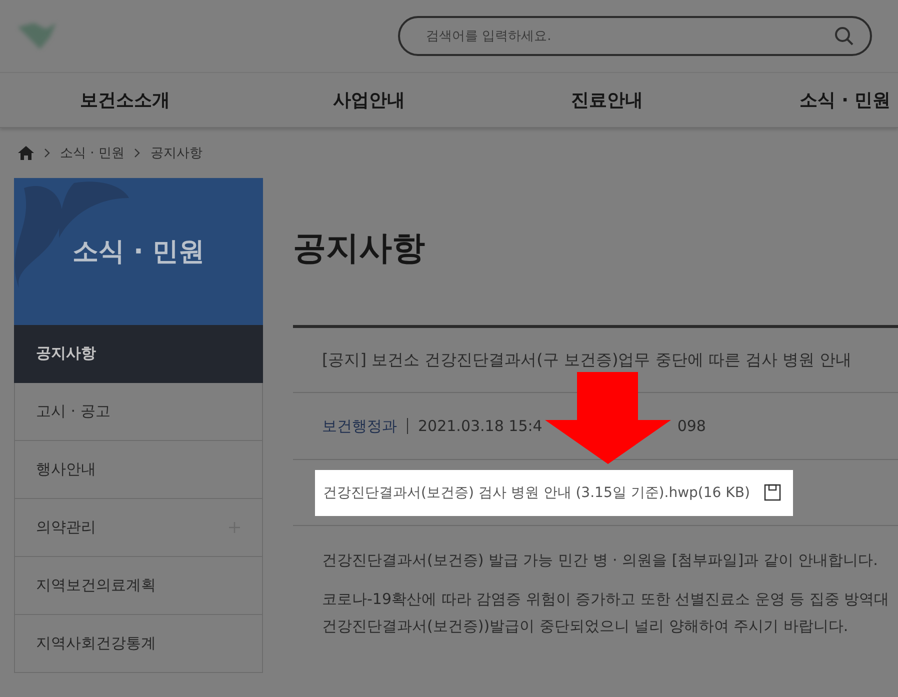 The image size is (898, 697). I want to click on breadcrumb-link: 소식 · 민원, so click(92, 153).